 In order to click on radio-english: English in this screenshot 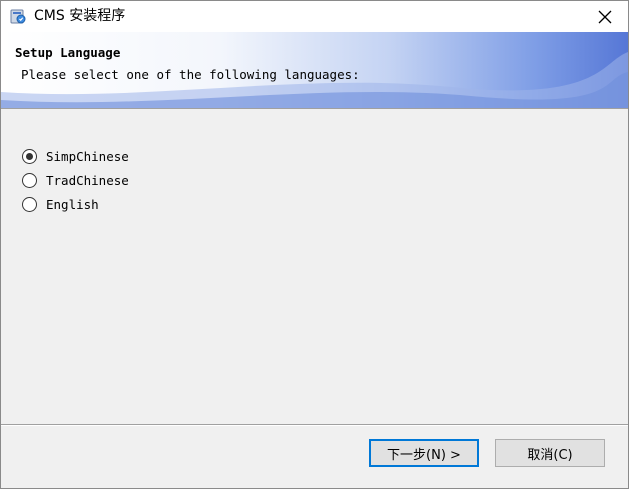, I will do `click(60, 204)`.